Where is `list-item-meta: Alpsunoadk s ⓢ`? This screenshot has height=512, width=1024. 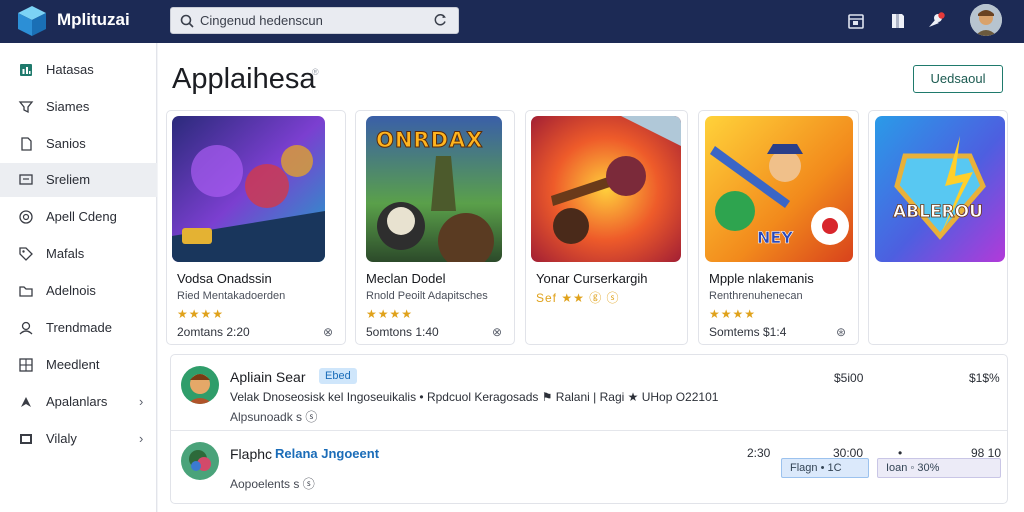
list-item-meta: Alpsunoadk s ⓢ is located at coordinates (274, 417).